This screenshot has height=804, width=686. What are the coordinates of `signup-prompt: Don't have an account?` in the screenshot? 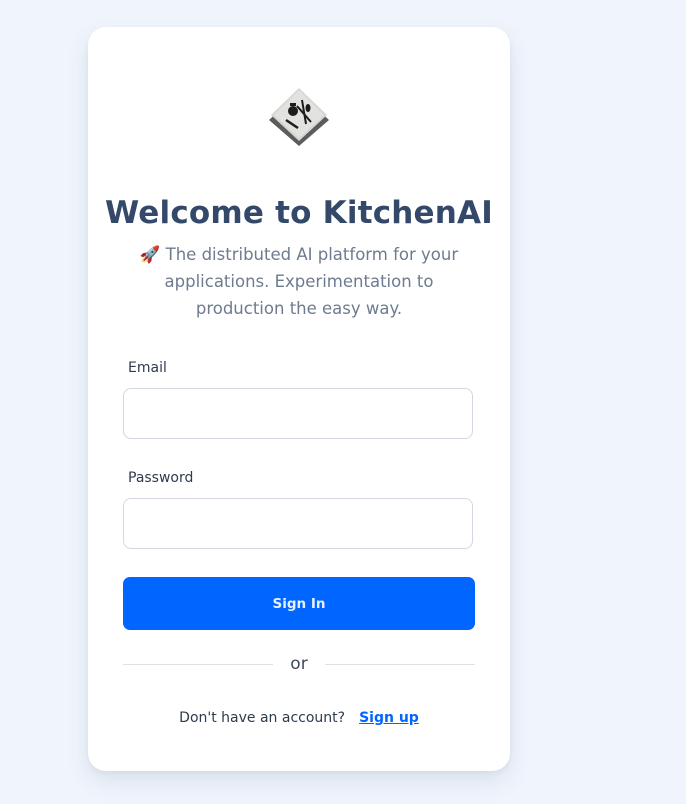 It's located at (262, 718).